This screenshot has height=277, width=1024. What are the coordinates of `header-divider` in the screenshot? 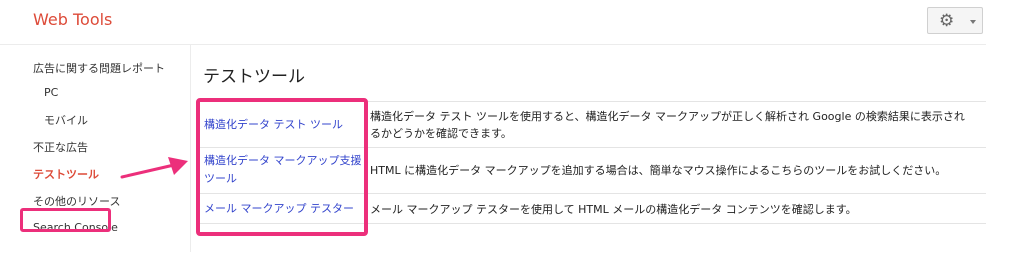 It's located at (493, 44).